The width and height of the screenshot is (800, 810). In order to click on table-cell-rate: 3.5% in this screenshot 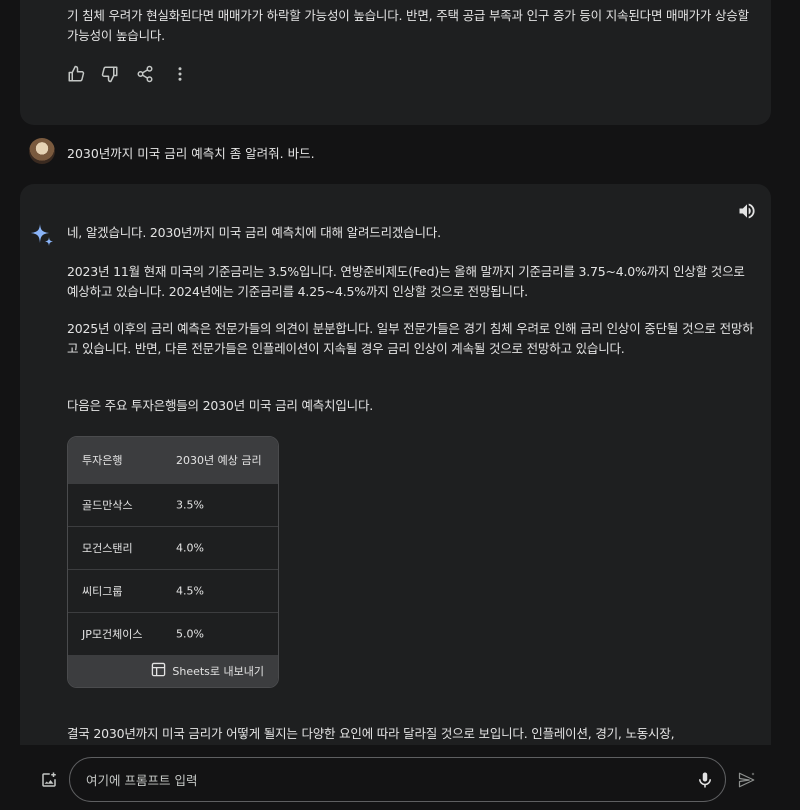, I will do `click(190, 505)`.